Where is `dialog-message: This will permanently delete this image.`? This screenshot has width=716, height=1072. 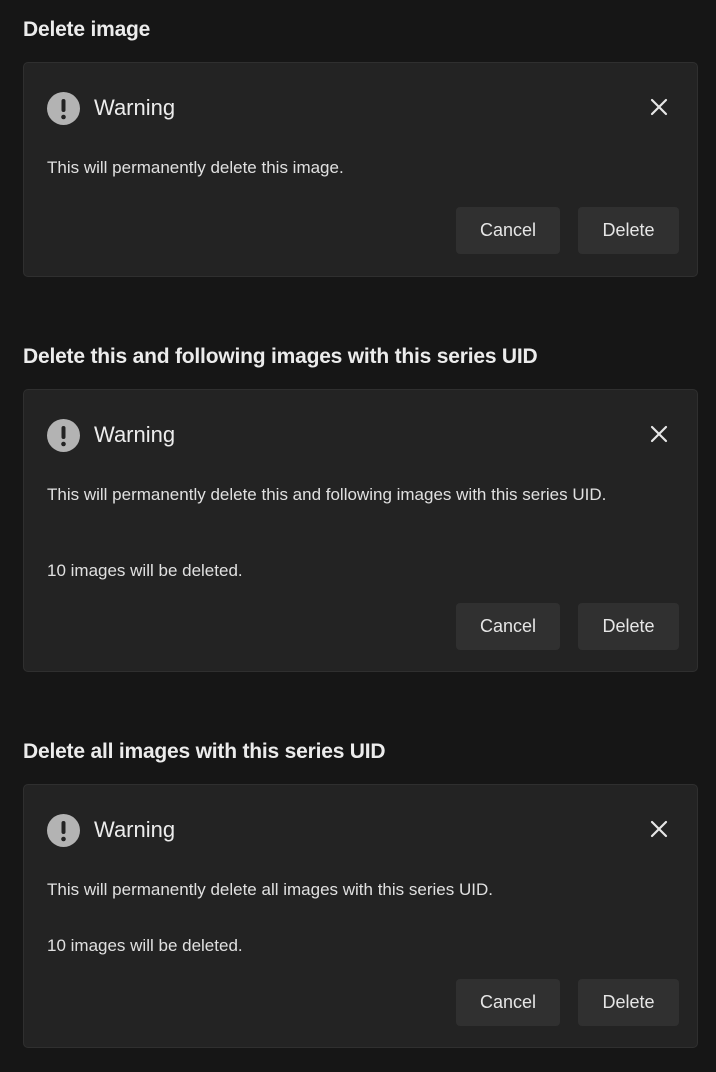 dialog-message: This will permanently delete this image. is located at coordinates (195, 167).